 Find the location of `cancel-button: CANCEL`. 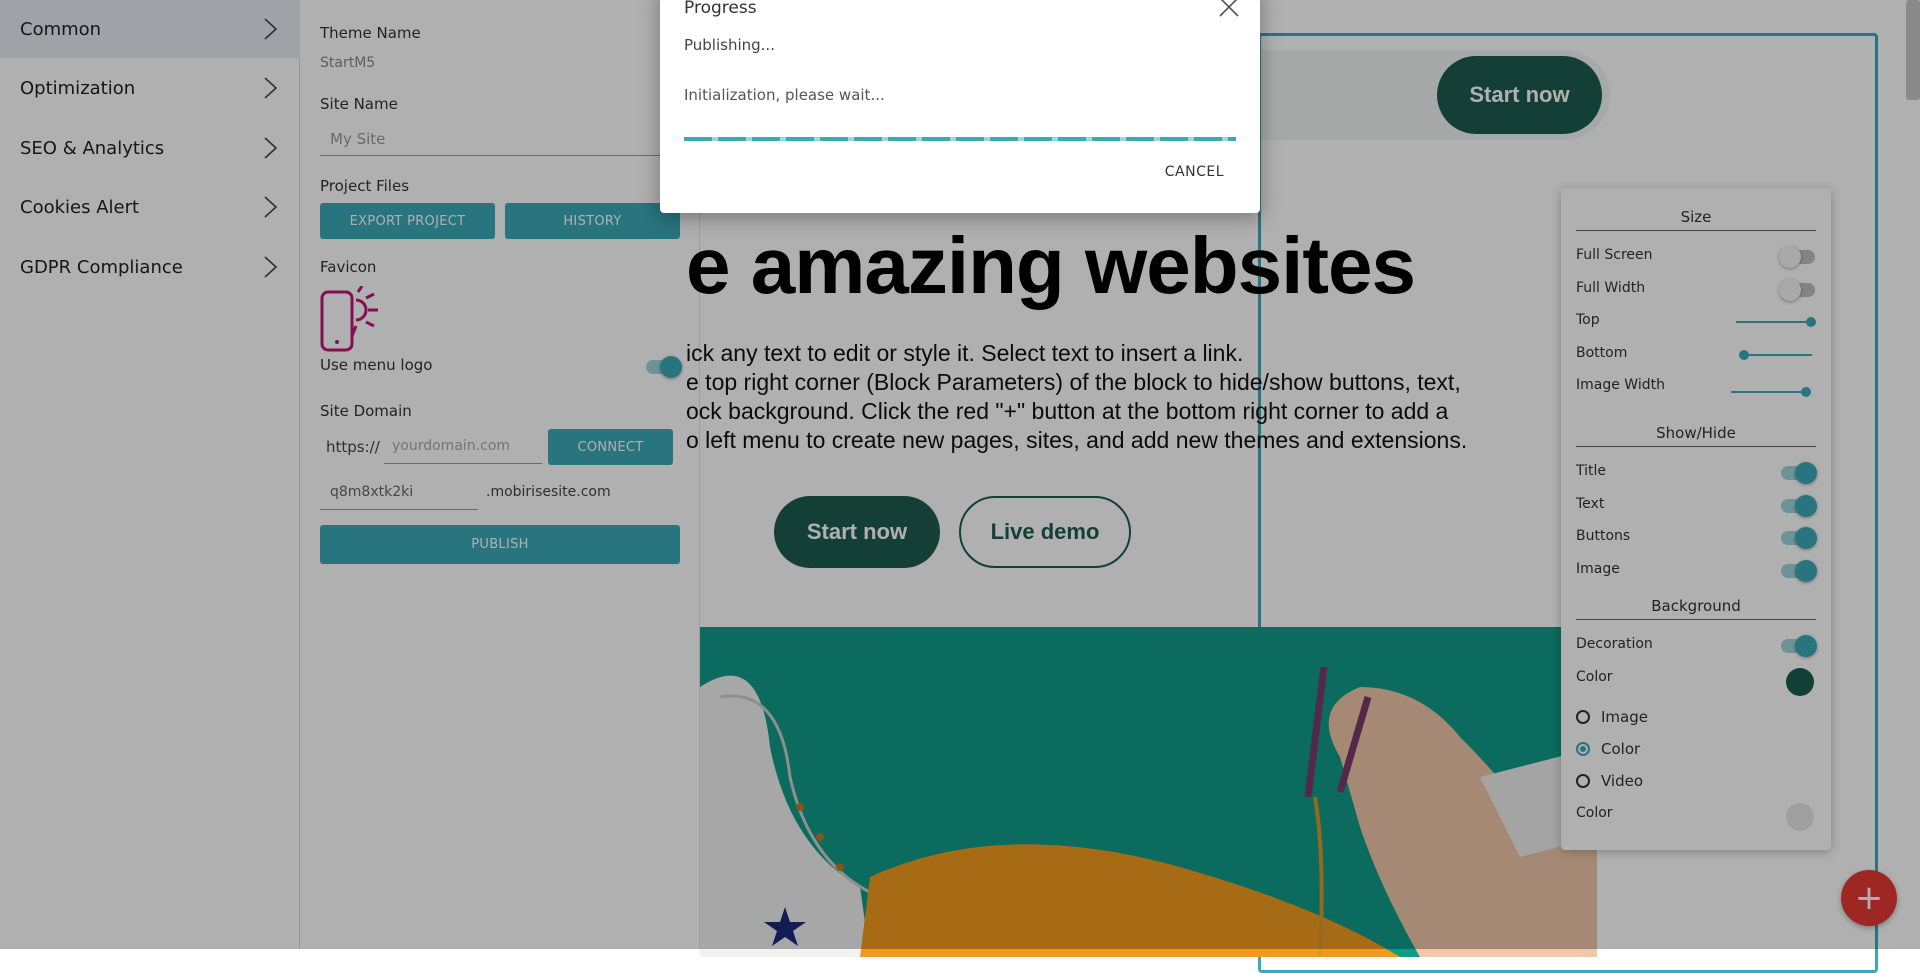

cancel-button: CANCEL is located at coordinates (1194, 172).